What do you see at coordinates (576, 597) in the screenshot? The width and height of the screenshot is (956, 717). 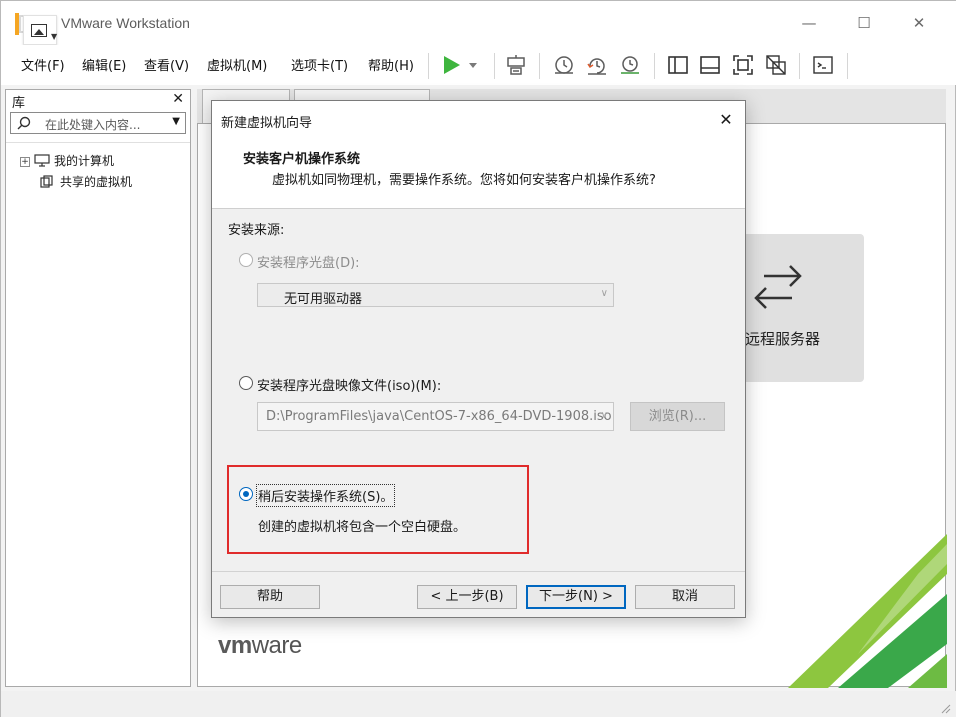 I see `next-button: 下一步(N) >` at bounding box center [576, 597].